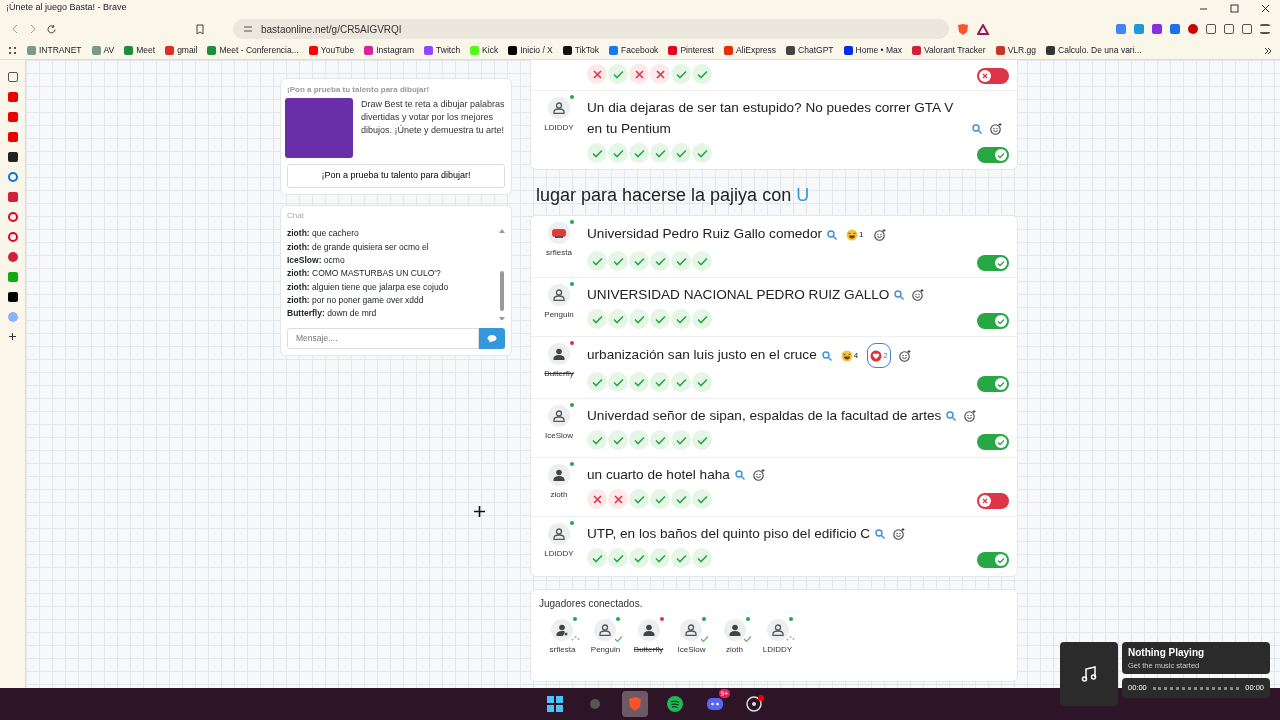  Describe the element at coordinates (51, 29) in the screenshot. I see `reload-icon` at that location.